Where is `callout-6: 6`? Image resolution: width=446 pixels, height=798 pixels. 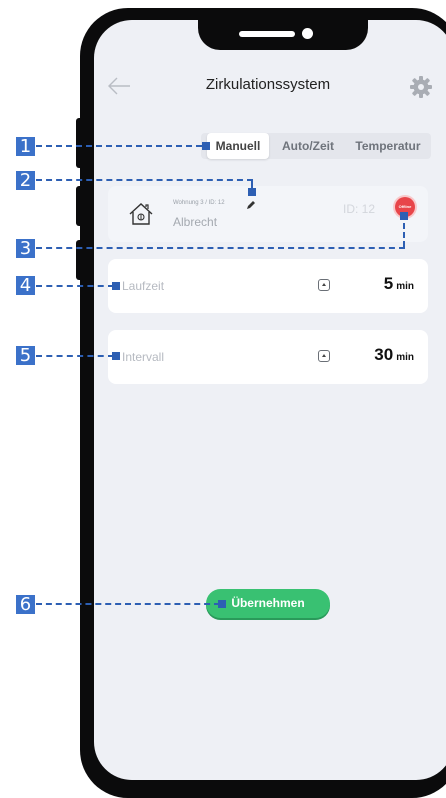
callout-6: 6 is located at coordinates (25, 604).